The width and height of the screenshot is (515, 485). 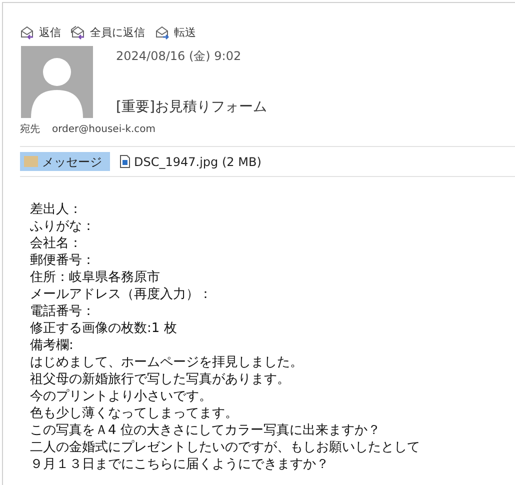 What do you see at coordinates (167, 362) in the screenshot?
I see `body-line: はじめまして、ホームページを拝見しました。` at bounding box center [167, 362].